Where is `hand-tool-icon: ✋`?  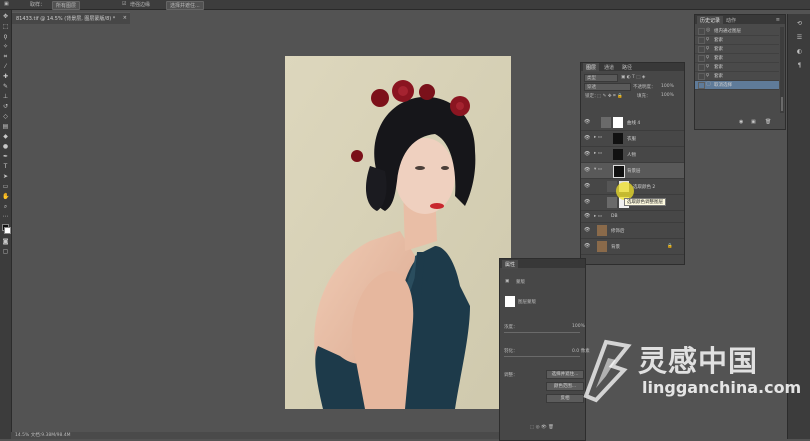 hand-tool-icon: ✋ is located at coordinates (5, 196).